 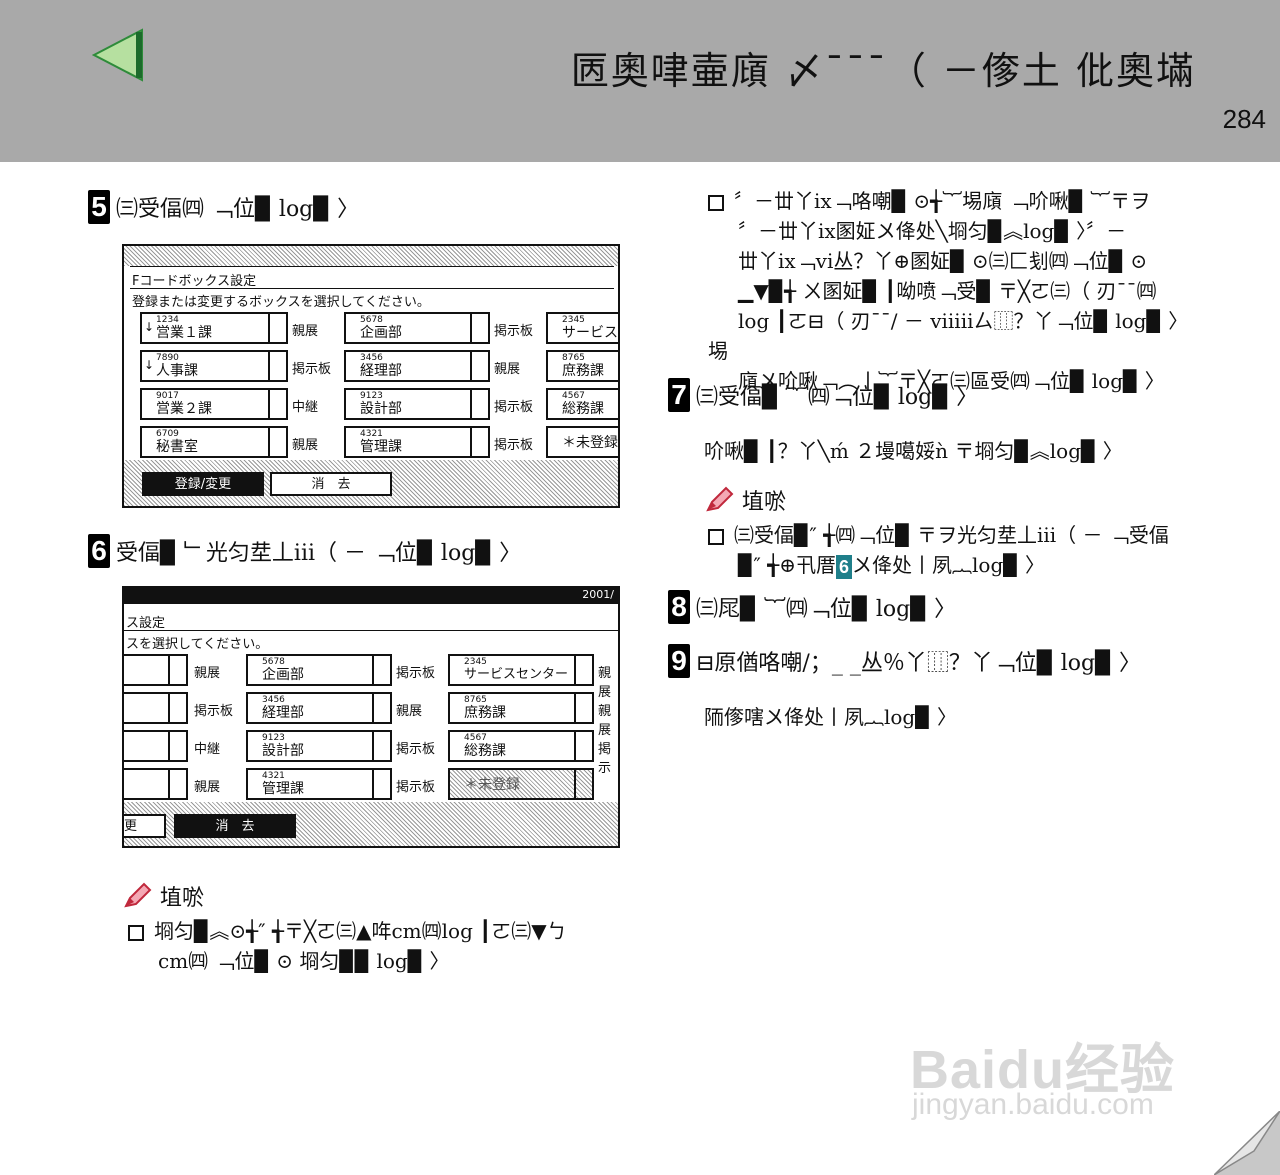 I want to click on step-text: ㈢㞑▉ ︸㈣﹁位▉ log▉ 〉, so click(x=826, y=609).